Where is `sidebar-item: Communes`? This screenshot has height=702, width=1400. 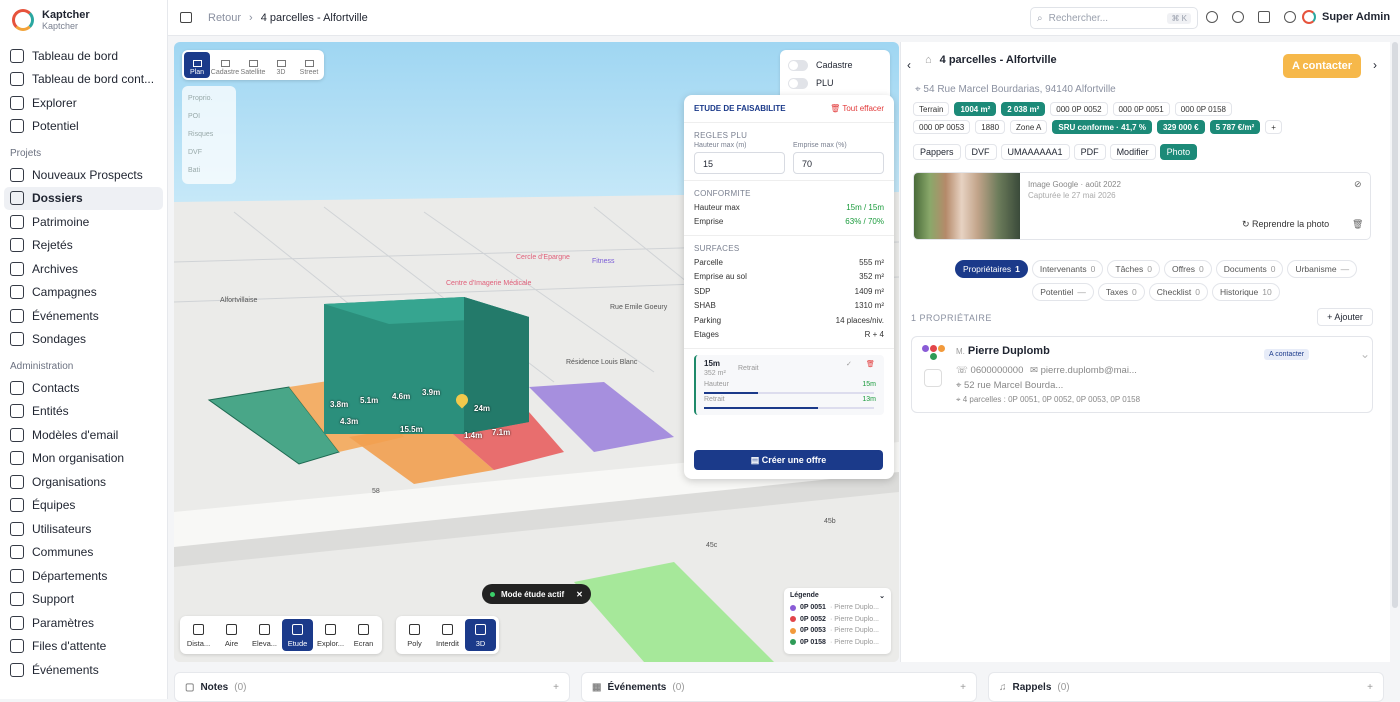
sidebar-item: Communes is located at coordinates (83, 553).